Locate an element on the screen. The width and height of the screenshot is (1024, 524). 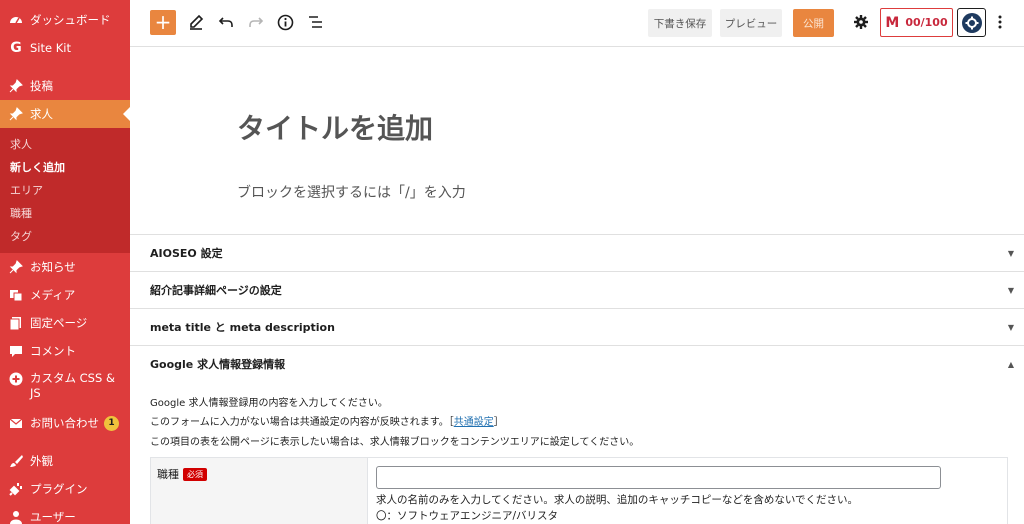
sidebar-item-dashboard: ダッシュボード is located at coordinates (65, 20).